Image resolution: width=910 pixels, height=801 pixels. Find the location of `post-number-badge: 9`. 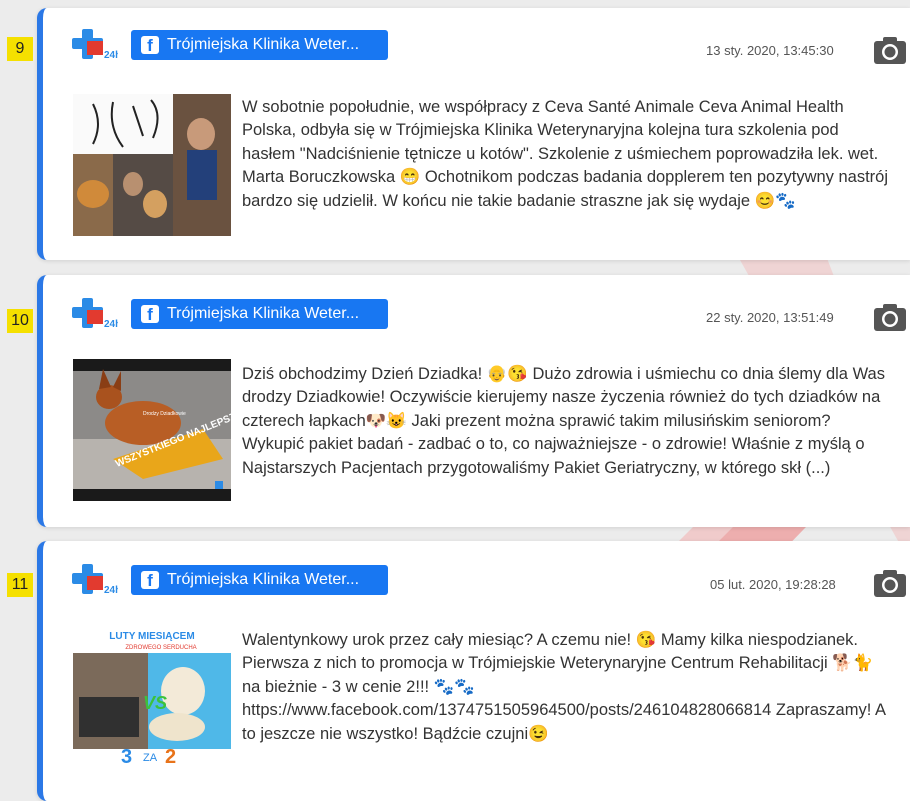

post-number-badge: 9 is located at coordinates (20, 49).